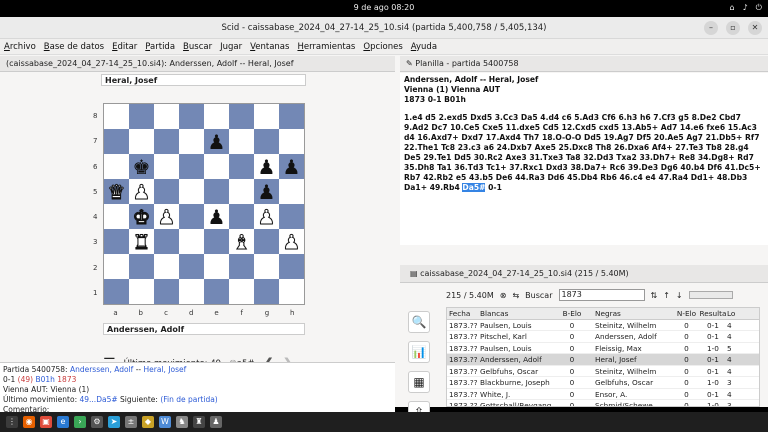 Image resolution: width=768 pixels, height=432 pixels. What do you see at coordinates (191, 266) in the screenshot?
I see `square-d2` at bounding box center [191, 266].